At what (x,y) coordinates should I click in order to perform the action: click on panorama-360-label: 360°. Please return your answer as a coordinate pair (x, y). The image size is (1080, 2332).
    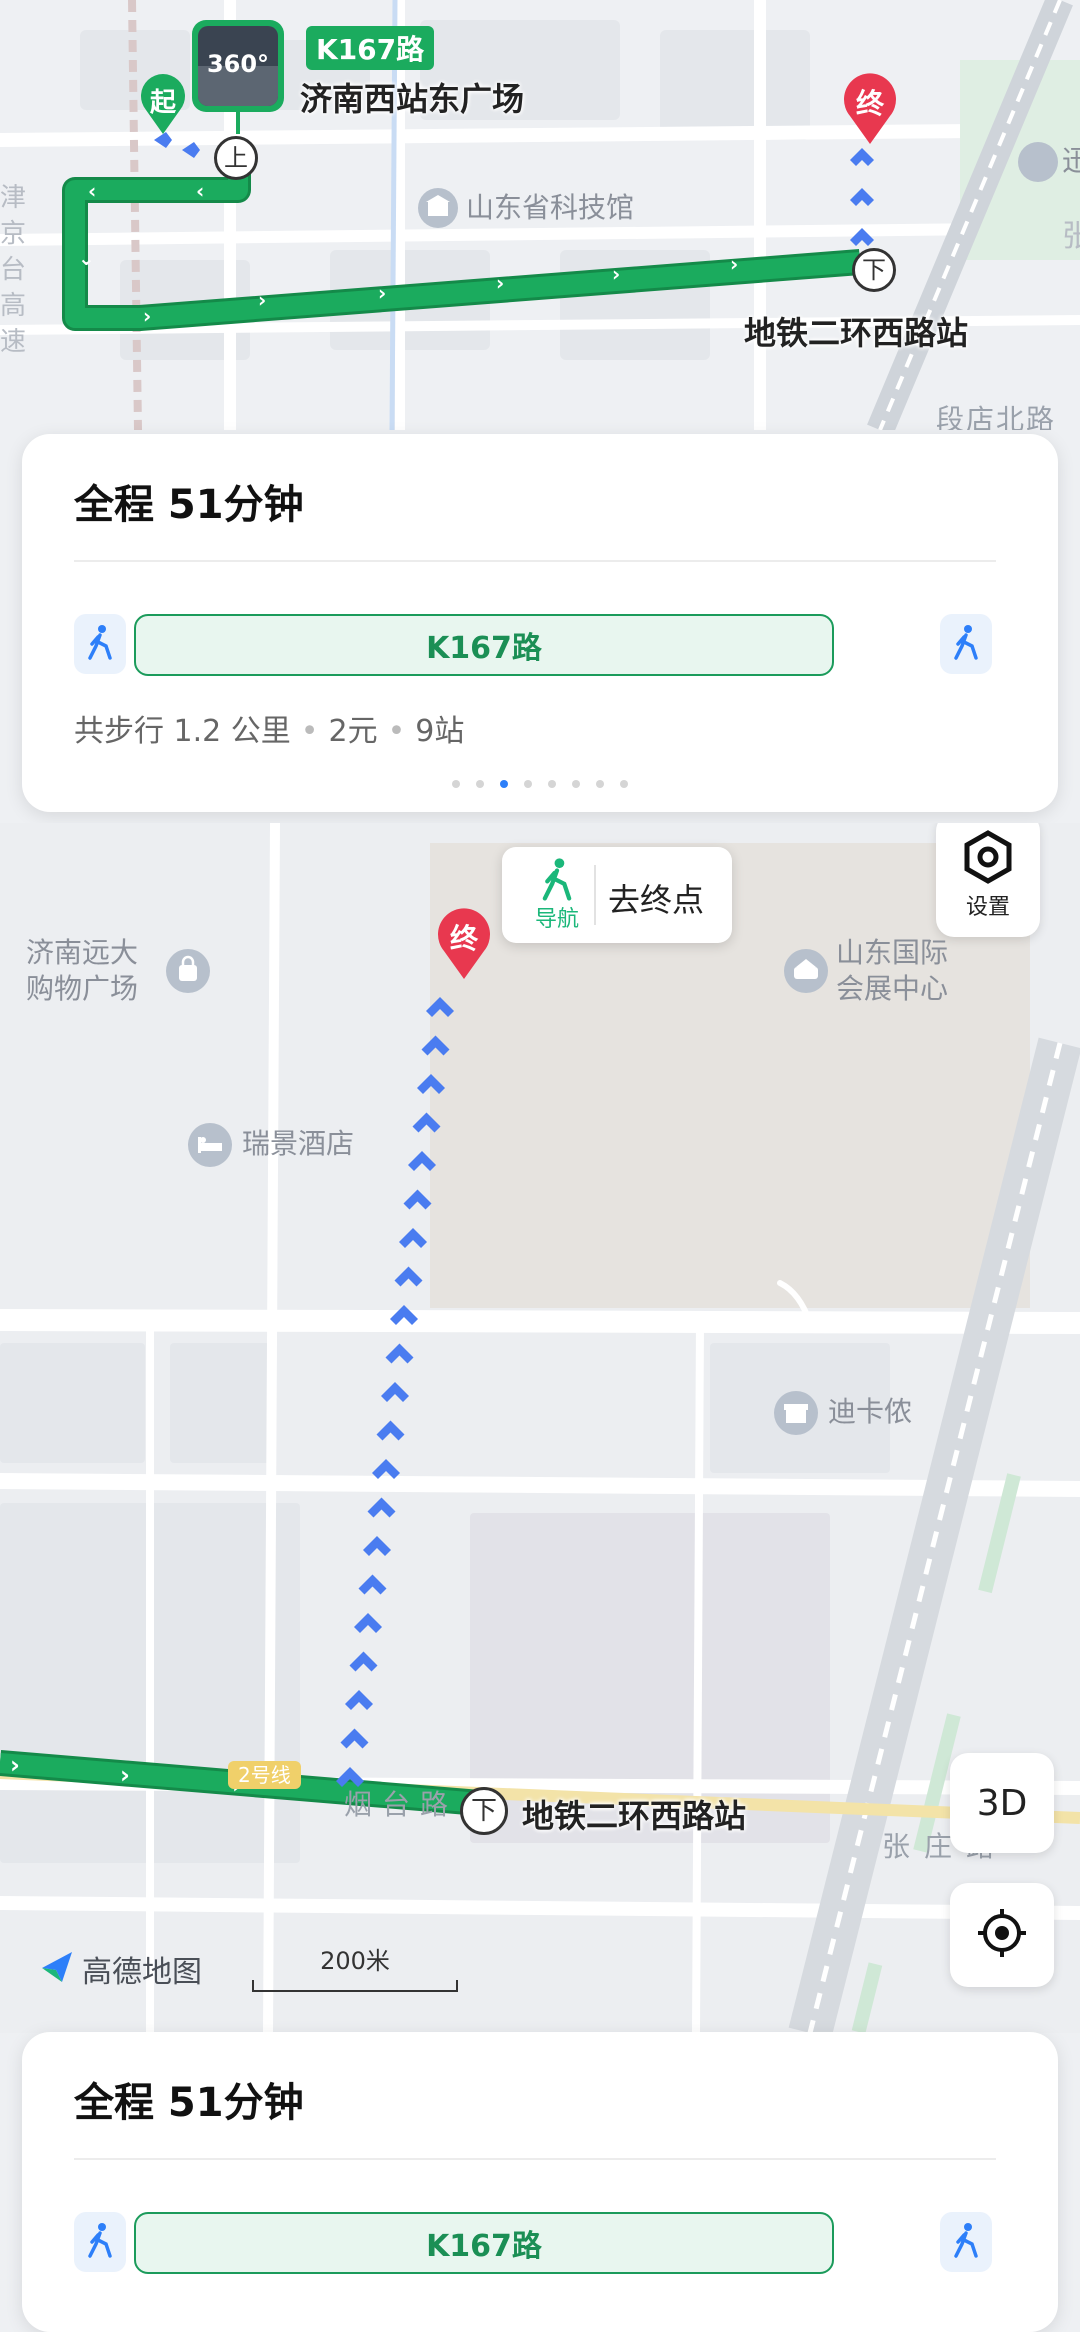
    Looking at the image, I should click on (238, 64).